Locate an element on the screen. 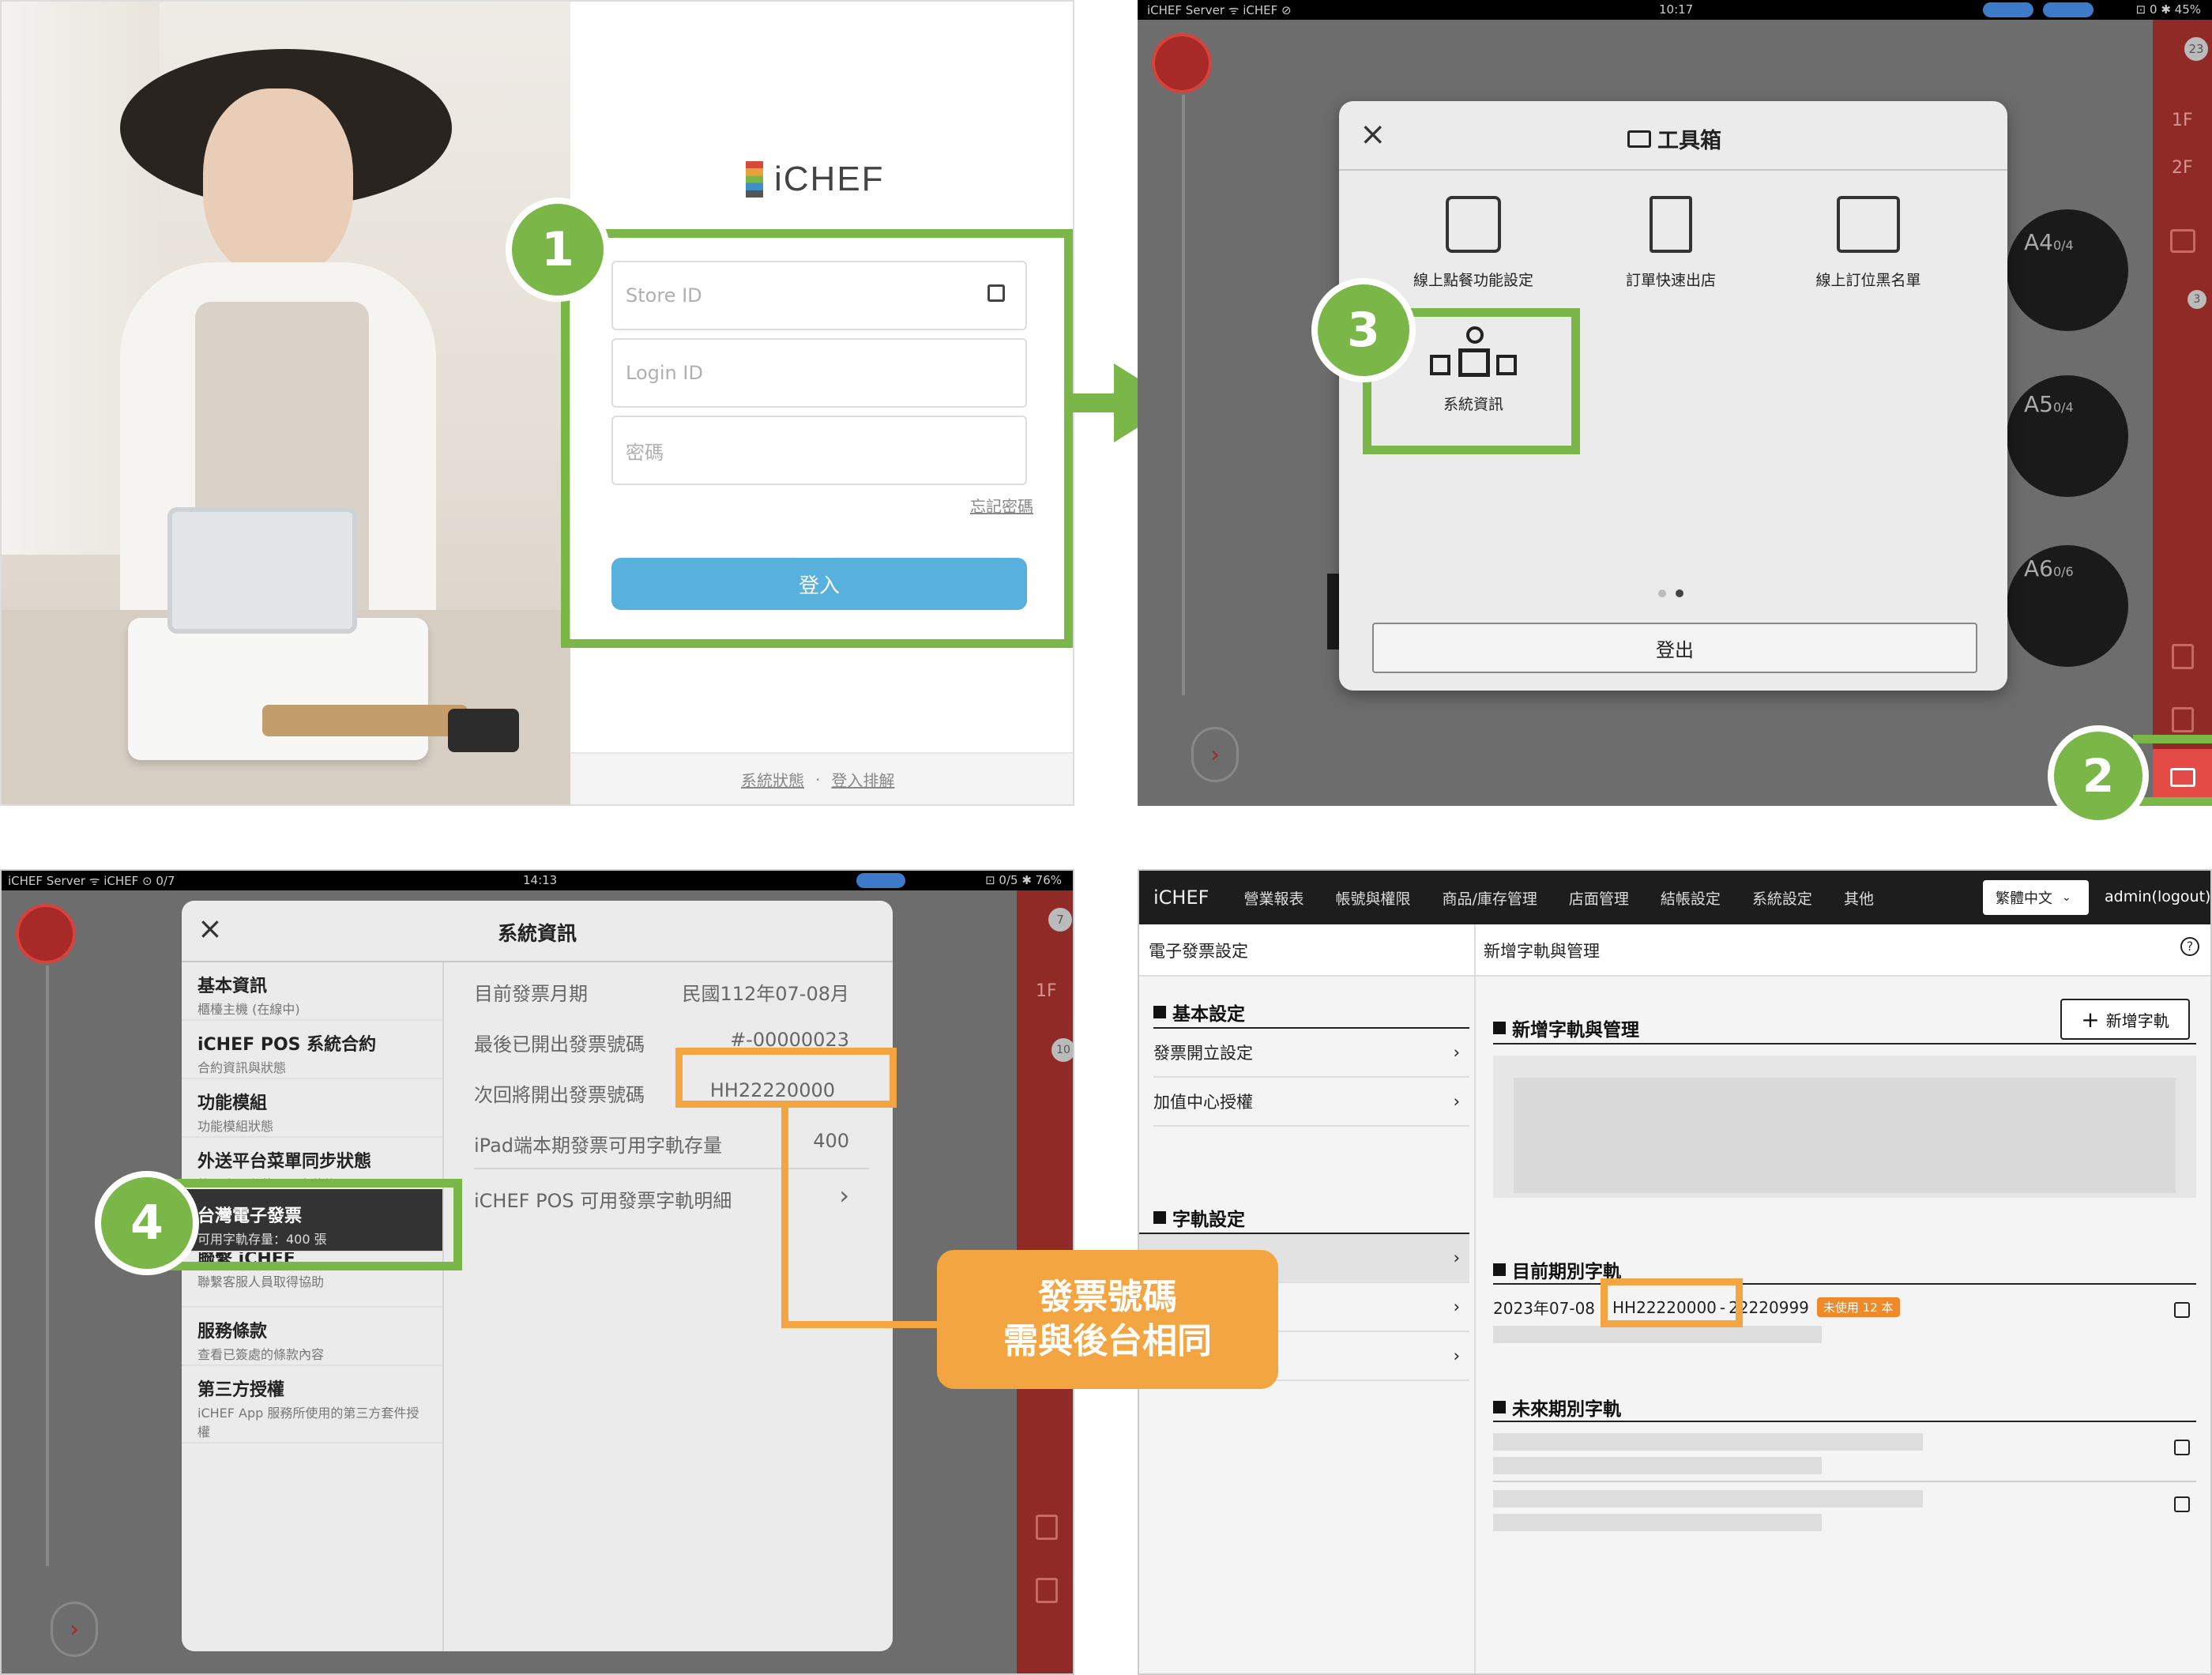 Image resolution: width=2212 pixels, height=1675 pixels. logout-button: 登出 is located at coordinates (1675, 648).